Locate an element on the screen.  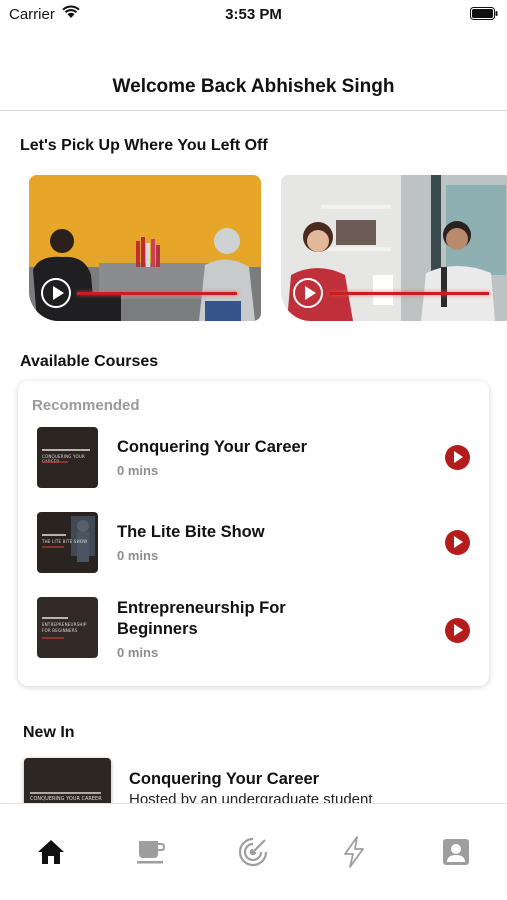
radar-icon is located at coordinates (253, 852).